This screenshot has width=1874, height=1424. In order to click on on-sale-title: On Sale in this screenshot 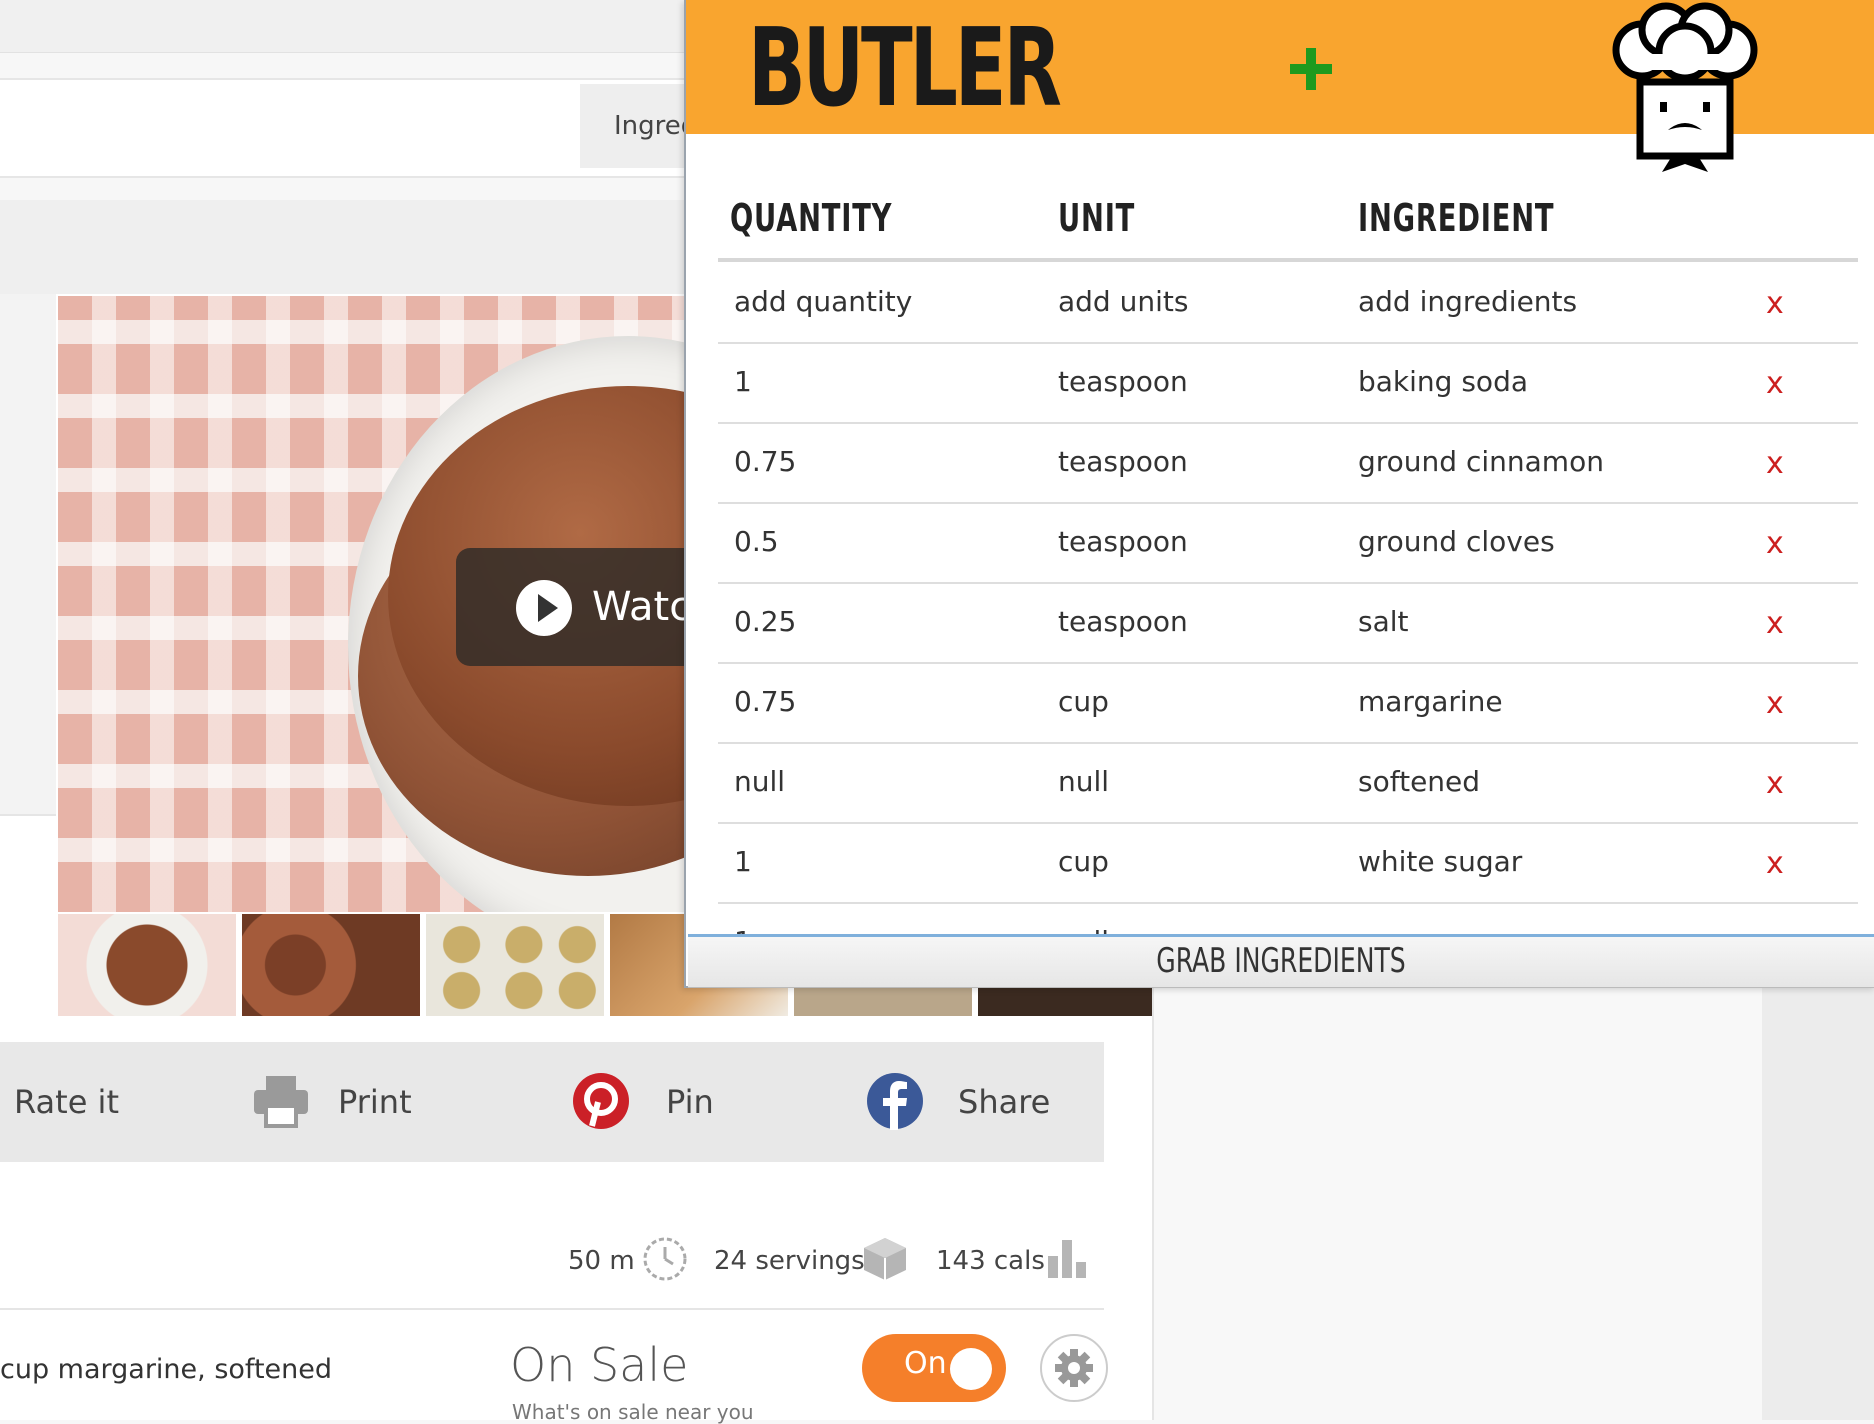, I will do `click(599, 1365)`.